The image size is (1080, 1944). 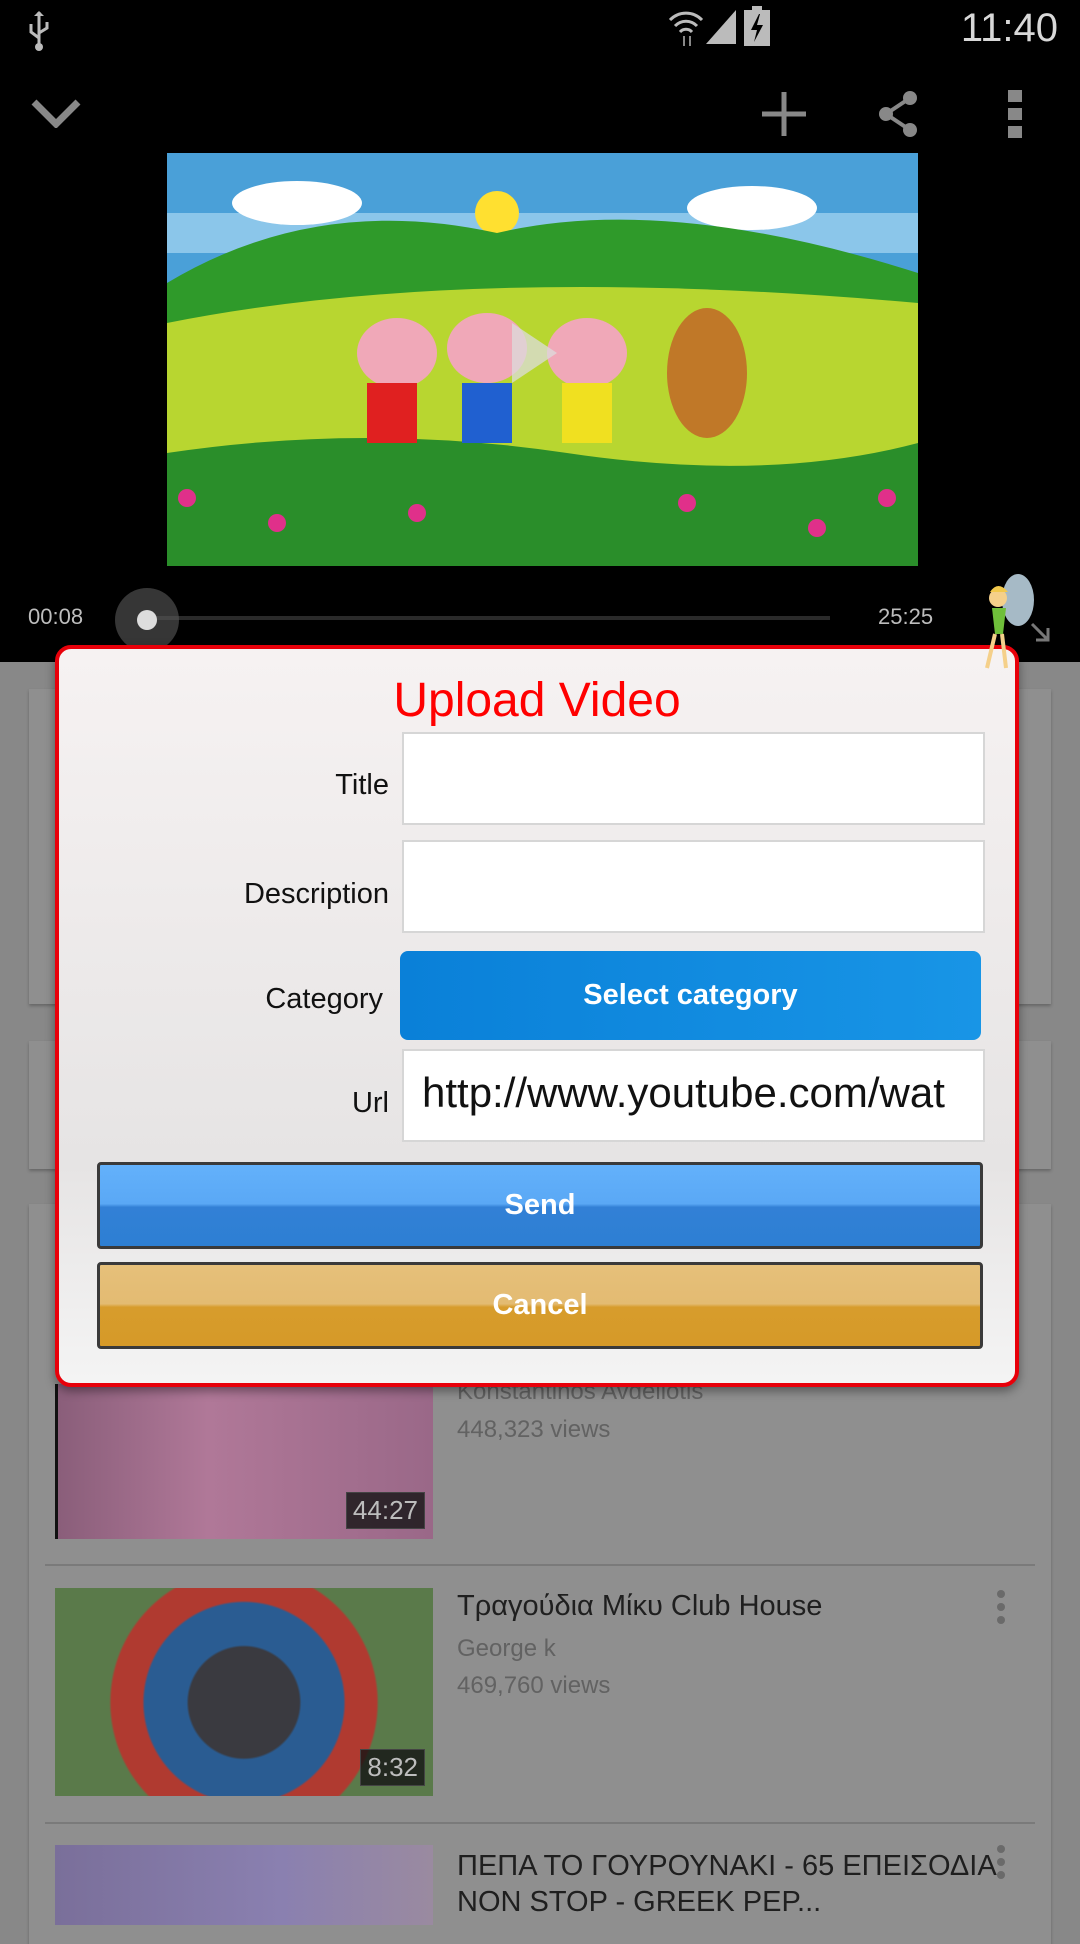 I want to click on title-label: Title, so click(x=362, y=785).